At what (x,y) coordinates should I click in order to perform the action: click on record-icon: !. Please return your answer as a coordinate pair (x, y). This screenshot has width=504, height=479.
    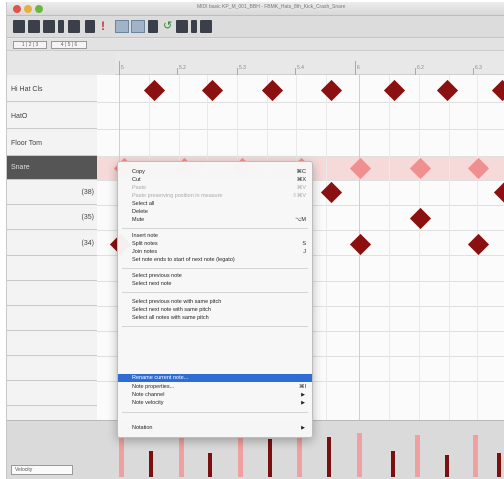
    Looking at the image, I should click on (106, 26).